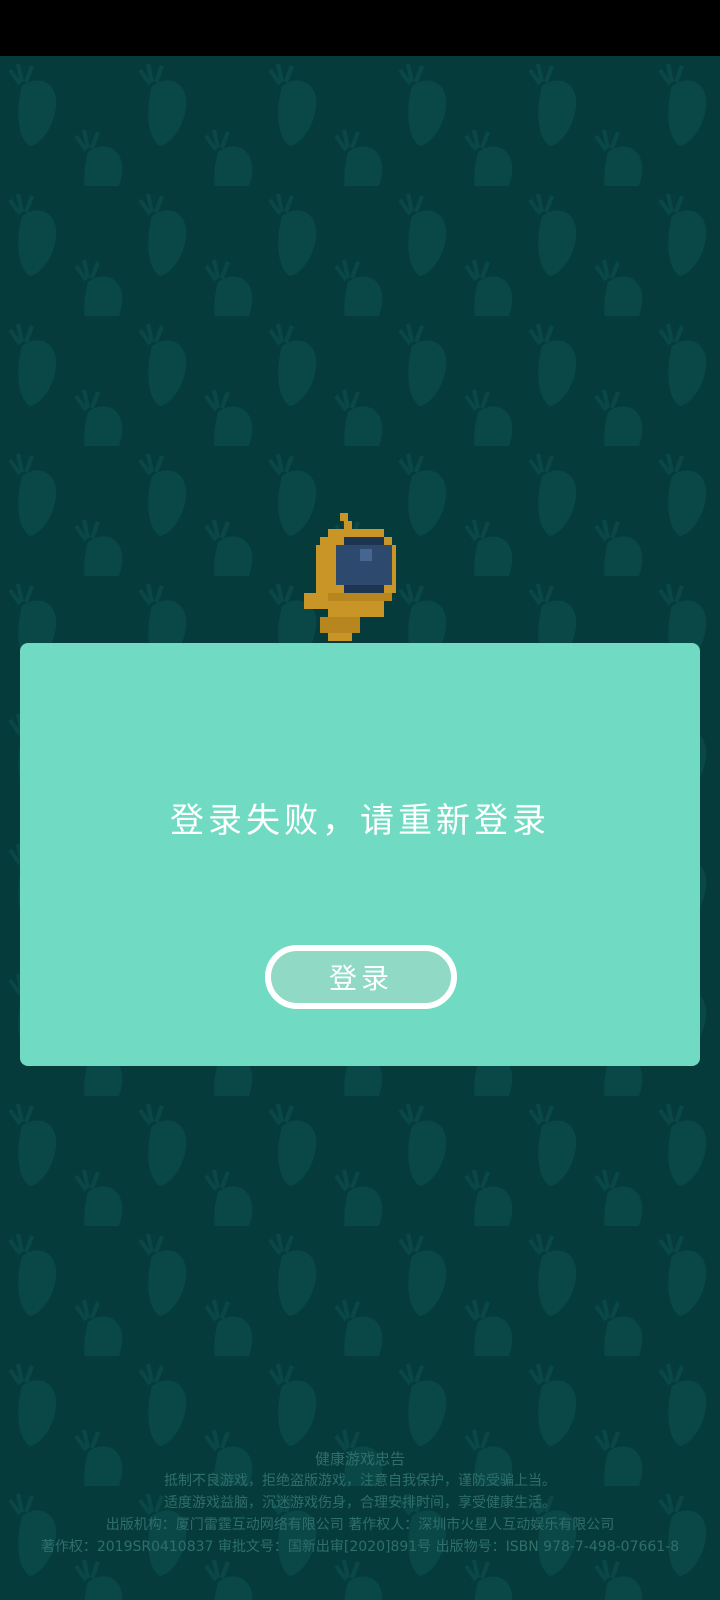 The image size is (720, 1600). What do you see at coordinates (360, 28) in the screenshot?
I see `status-bar` at bounding box center [360, 28].